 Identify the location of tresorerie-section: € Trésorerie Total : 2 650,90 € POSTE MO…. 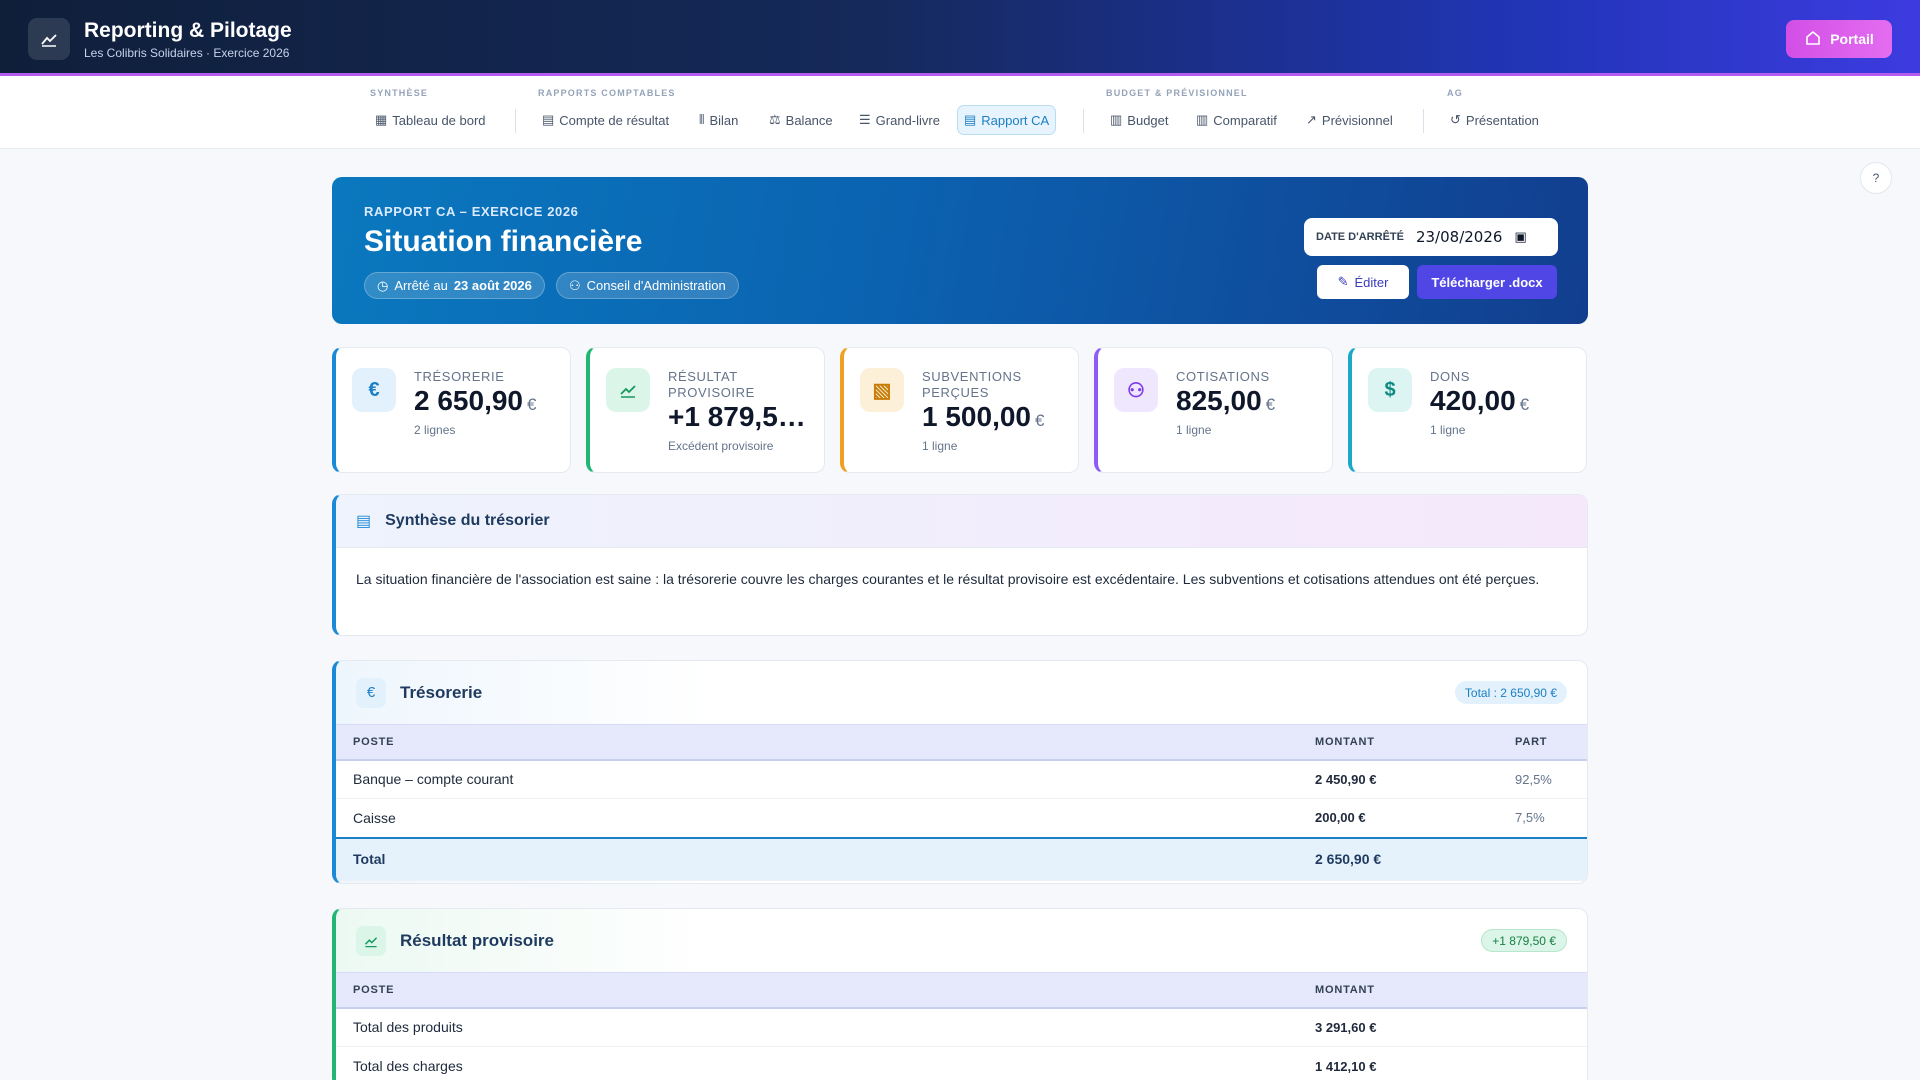
(960, 772).